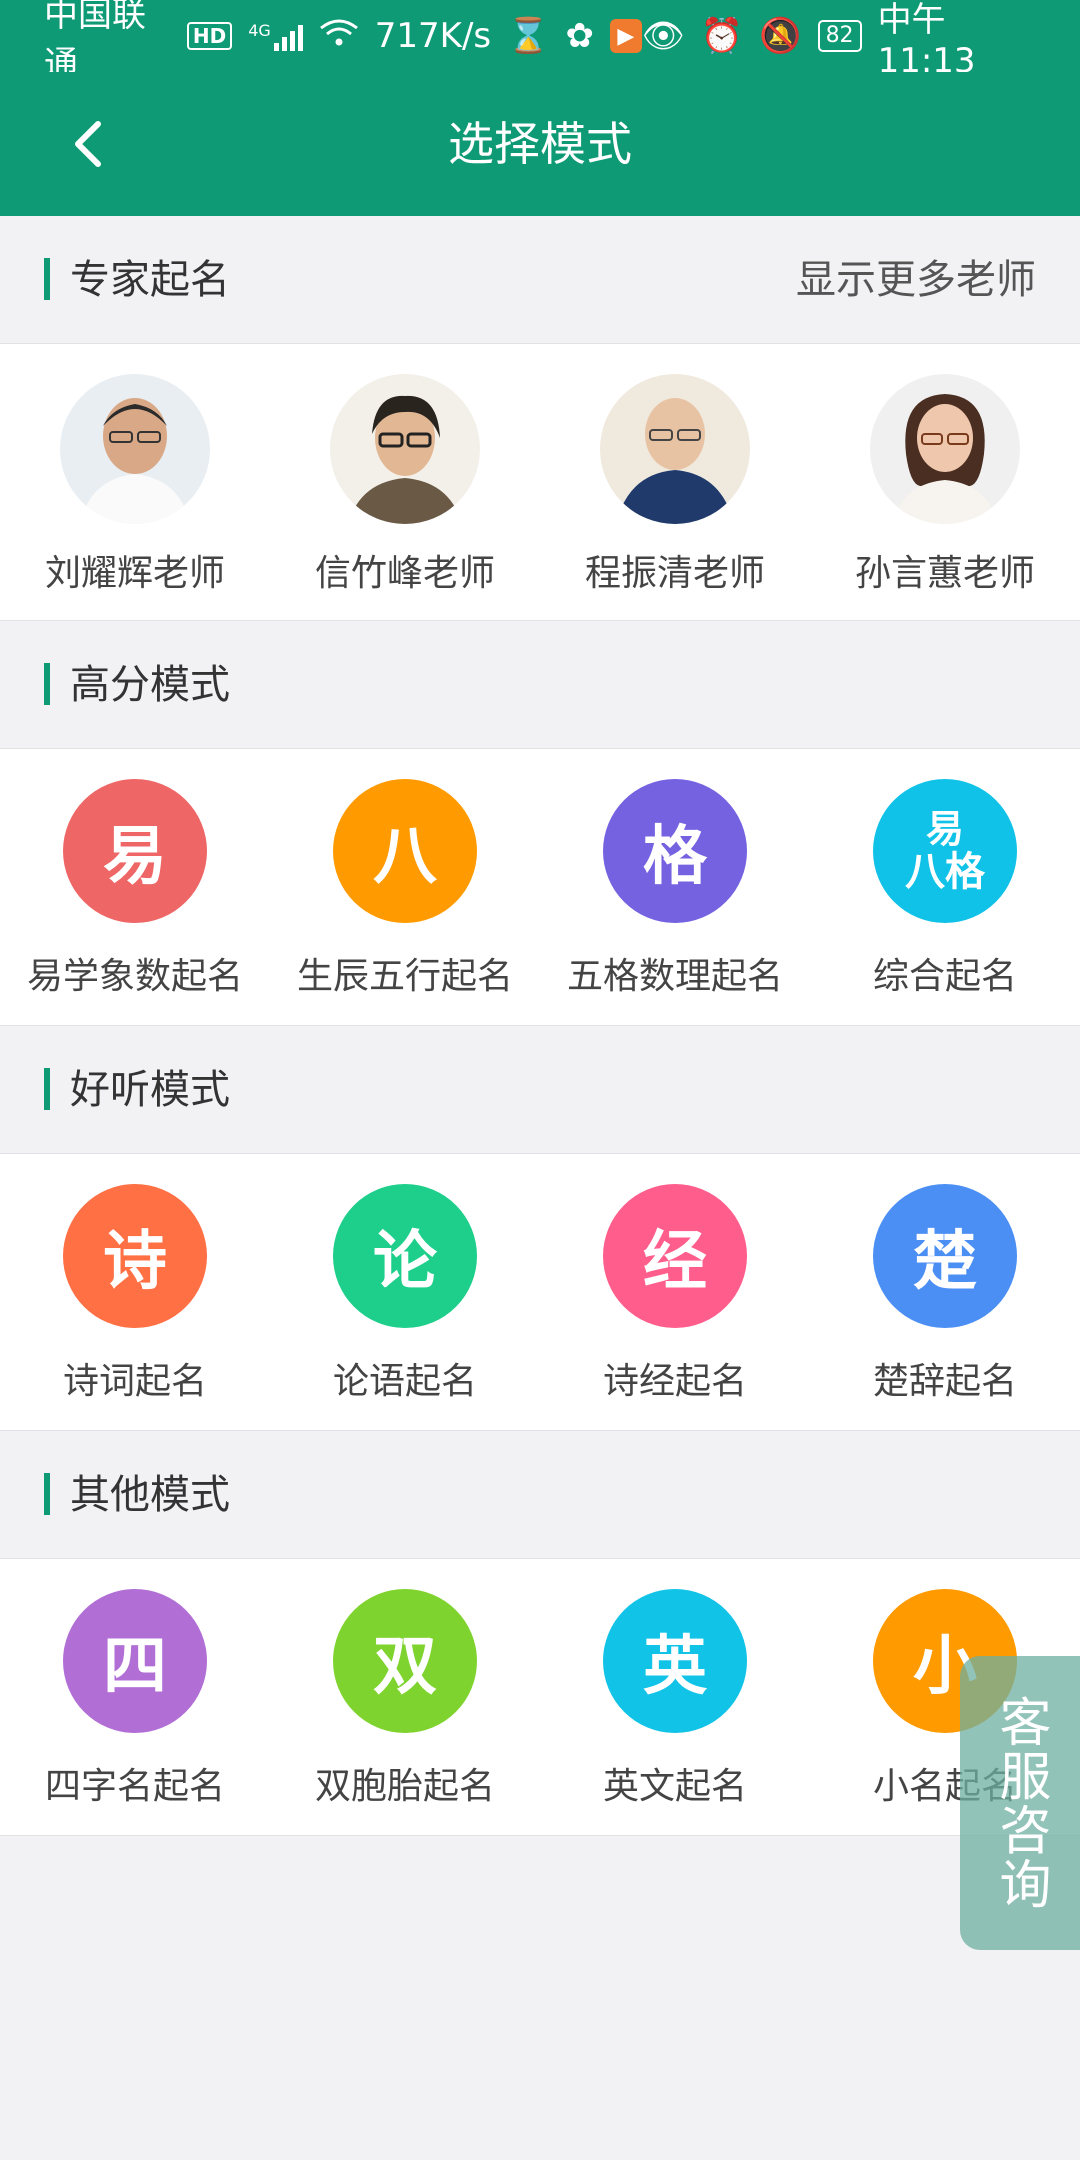 This screenshot has height=2160, width=1080. I want to click on jing-badge-icon: 经, so click(675, 1256).